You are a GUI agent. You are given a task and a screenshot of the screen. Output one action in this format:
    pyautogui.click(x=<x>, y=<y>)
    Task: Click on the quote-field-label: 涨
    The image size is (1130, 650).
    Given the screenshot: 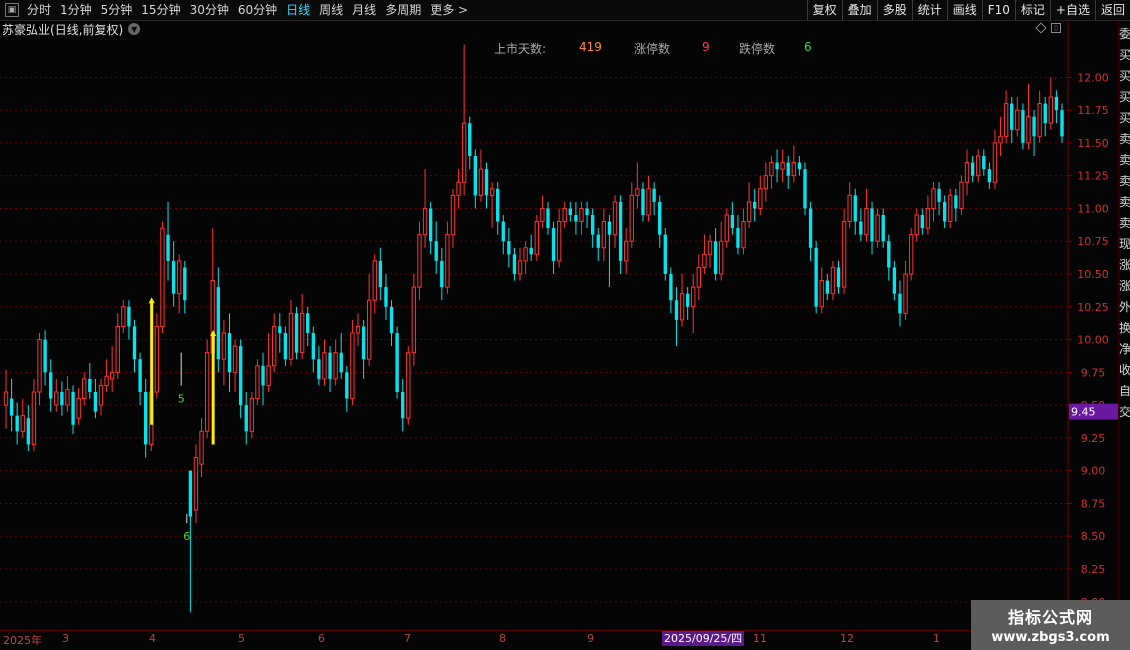 What is the action you would take?
    pyautogui.click(x=1124, y=265)
    